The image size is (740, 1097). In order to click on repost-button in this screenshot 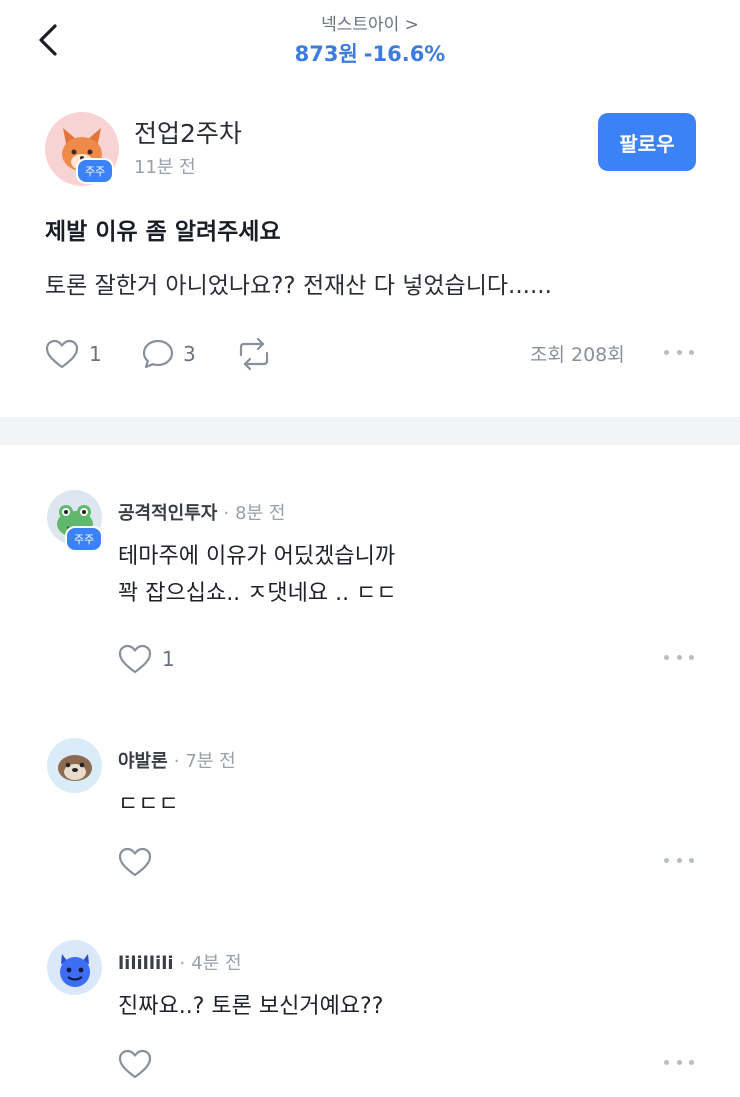, I will do `click(254, 354)`.